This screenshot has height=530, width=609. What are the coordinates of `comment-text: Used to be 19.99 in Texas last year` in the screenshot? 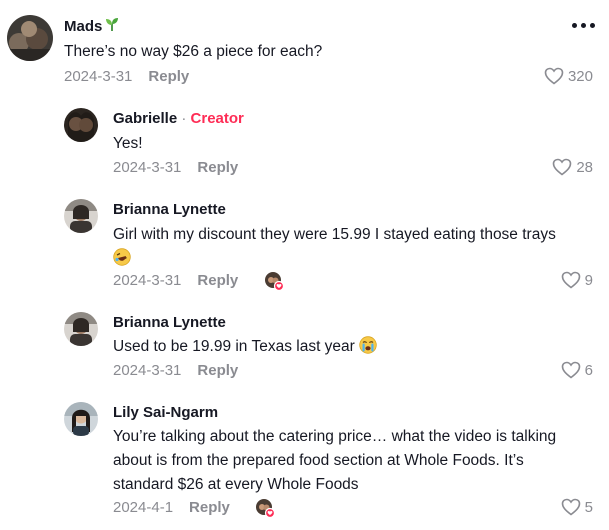 It's located at (245, 347).